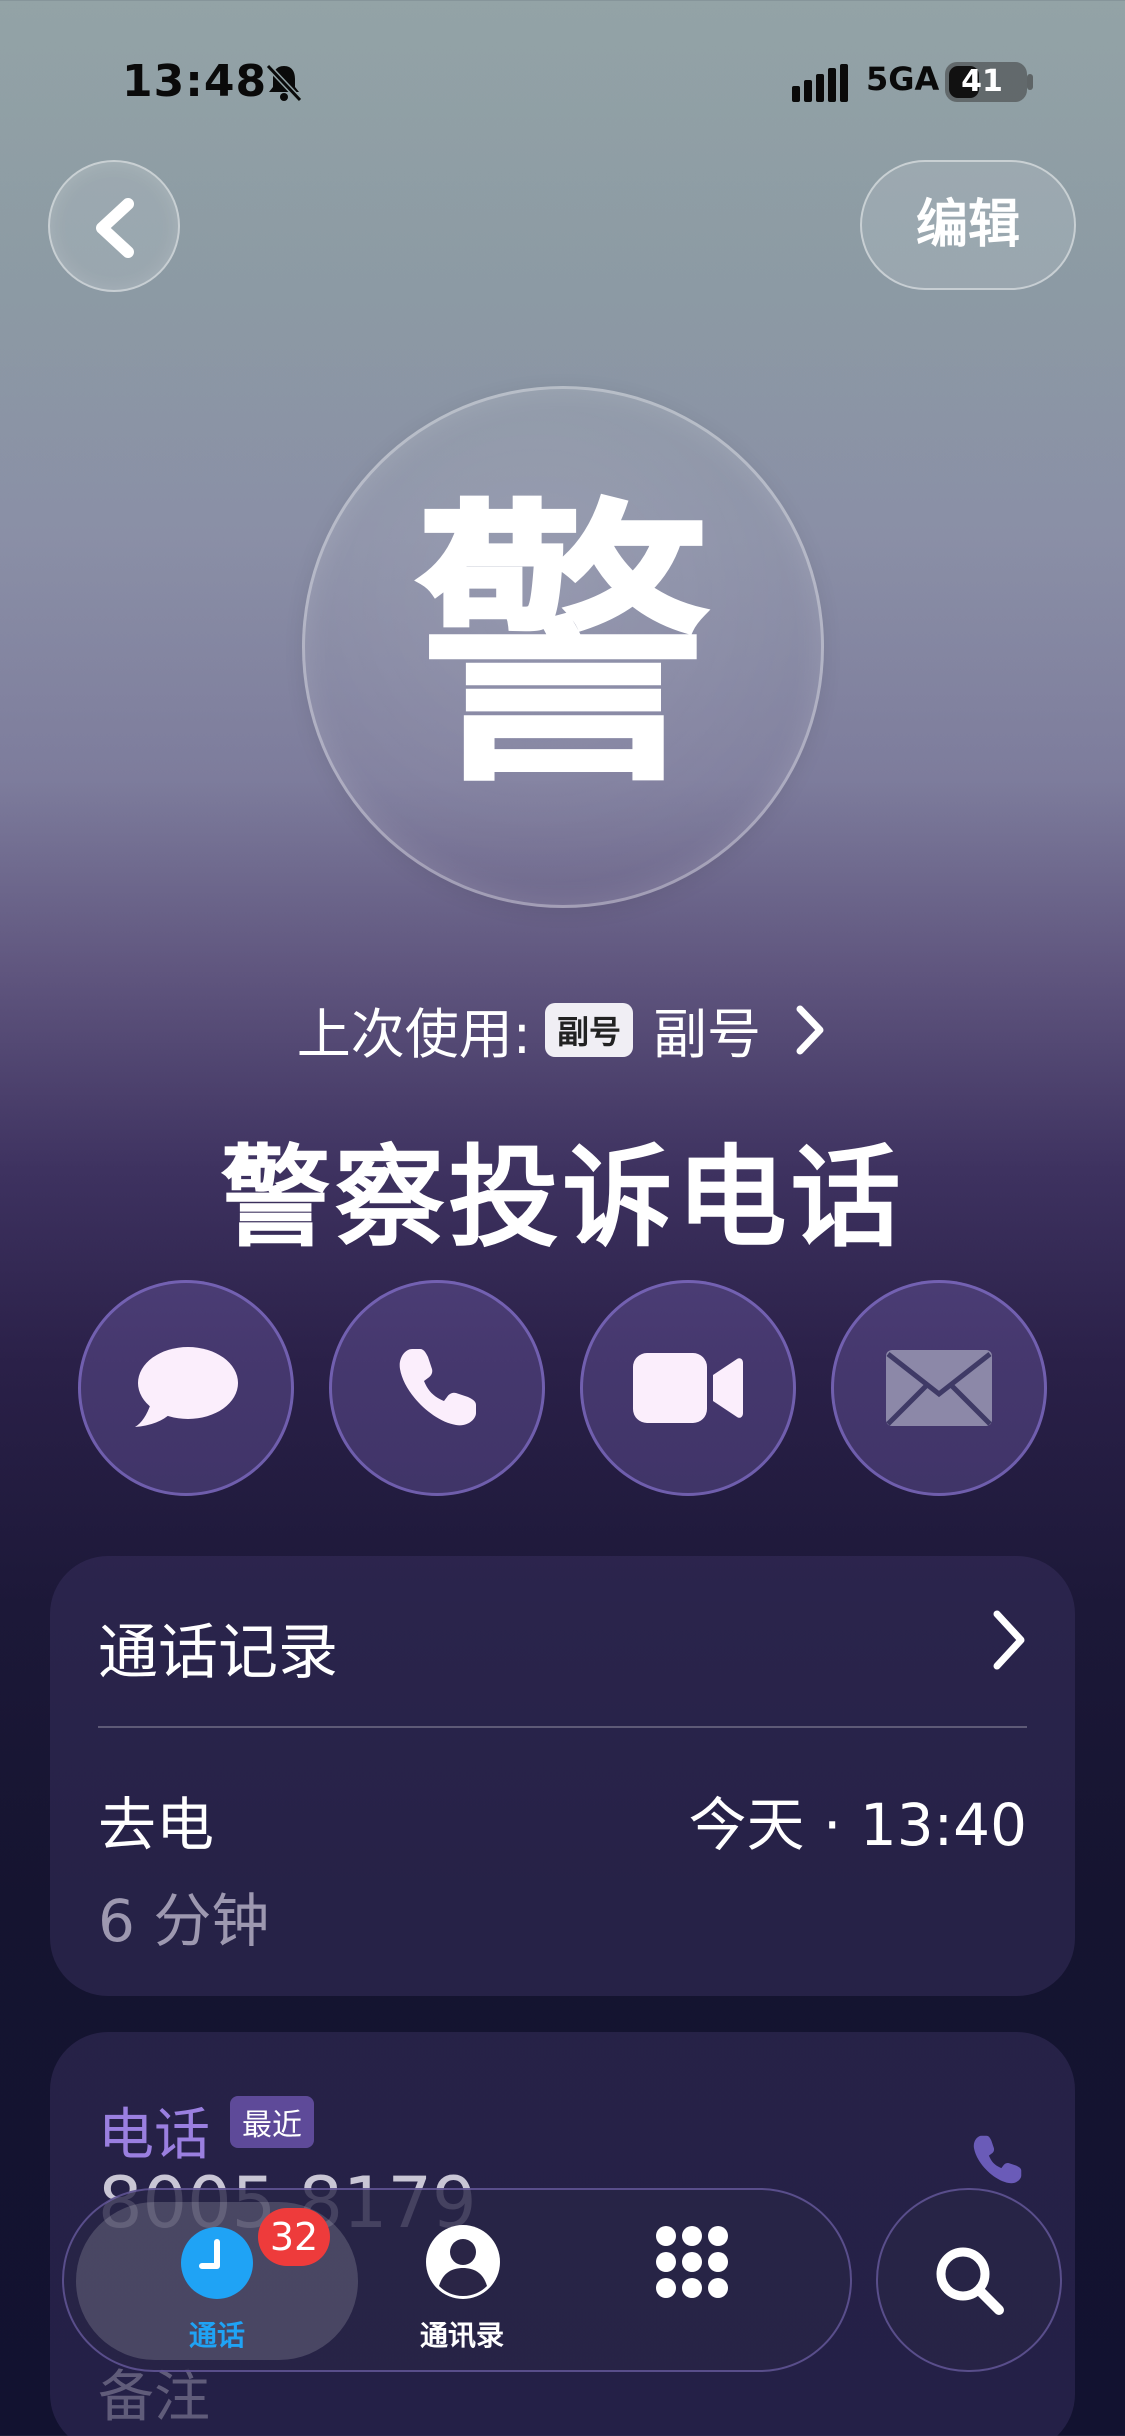 The height and width of the screenshot is (2436, 1125). What do you see at coordinates (1030, 82) in the screenshot?
I see `battery-cap` at bounding box center [1030, 82].